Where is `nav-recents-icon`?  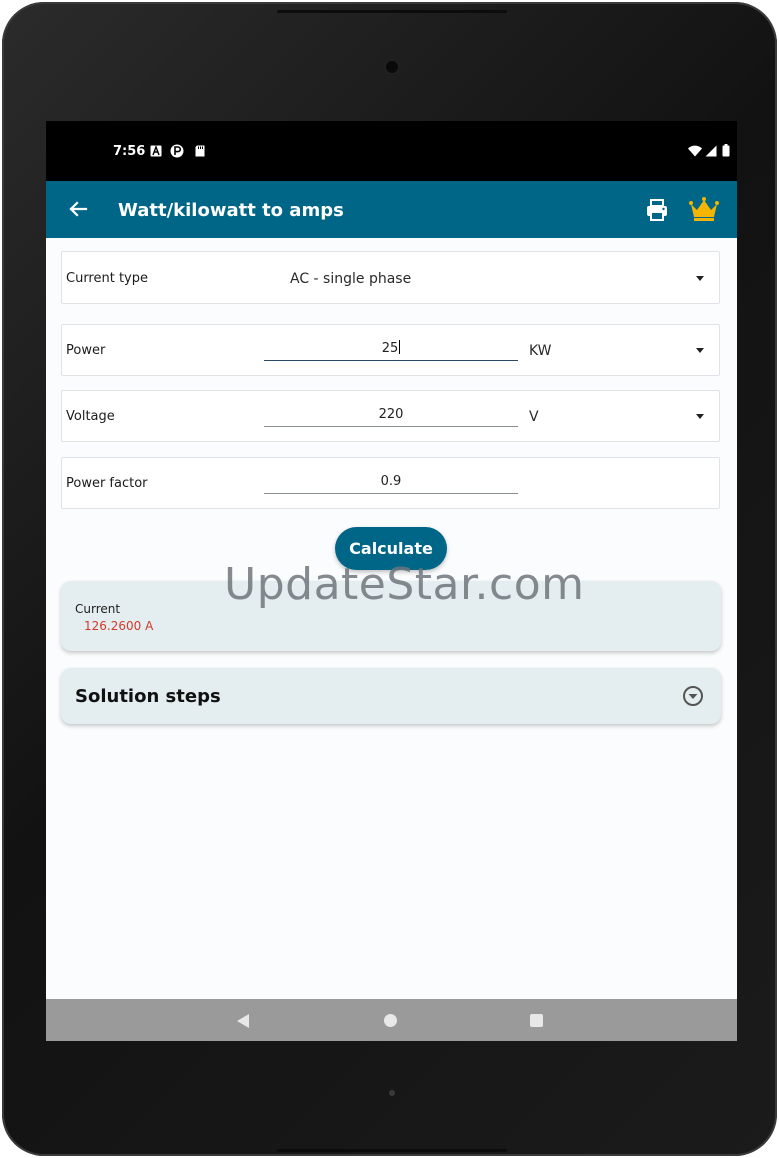
nav-recents-icon is located at coordinates (536, 1020).